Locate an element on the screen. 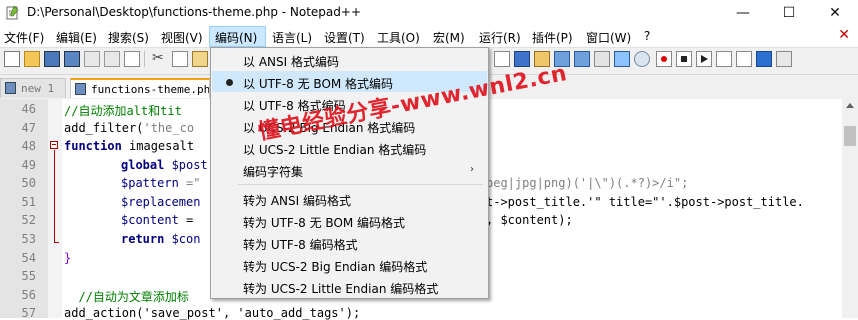  close-window-button: ✕ is located at coordinates (835, 13).